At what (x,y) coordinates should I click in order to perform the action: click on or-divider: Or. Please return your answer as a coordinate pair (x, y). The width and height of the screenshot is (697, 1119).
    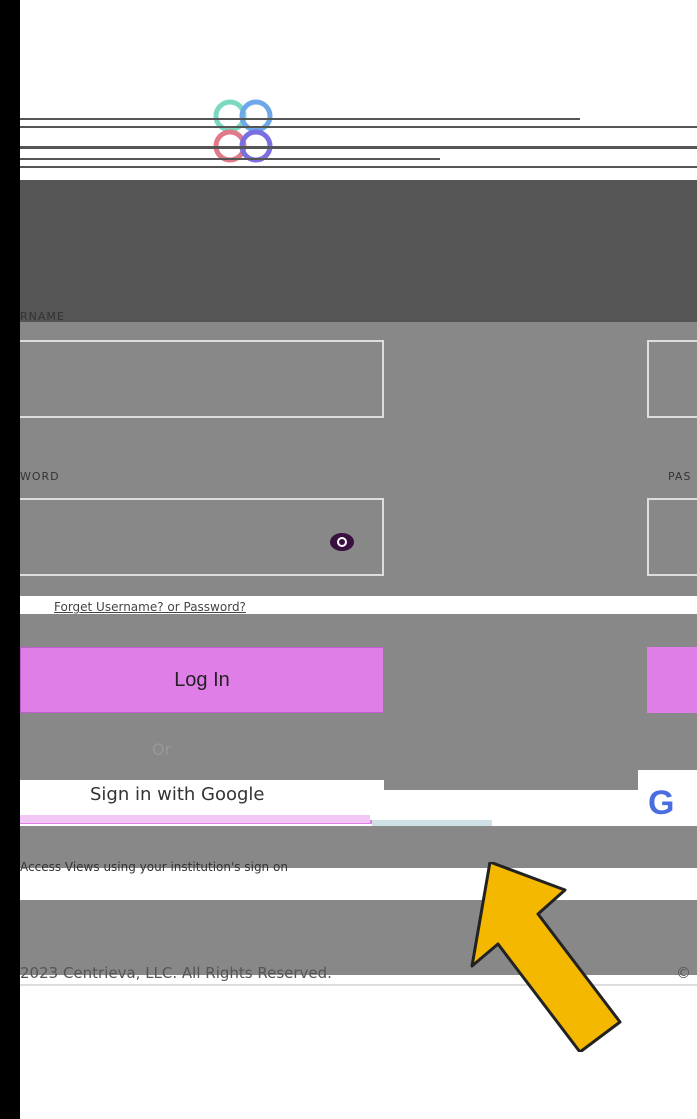
    Looking at the image, I should click on (162, 749).